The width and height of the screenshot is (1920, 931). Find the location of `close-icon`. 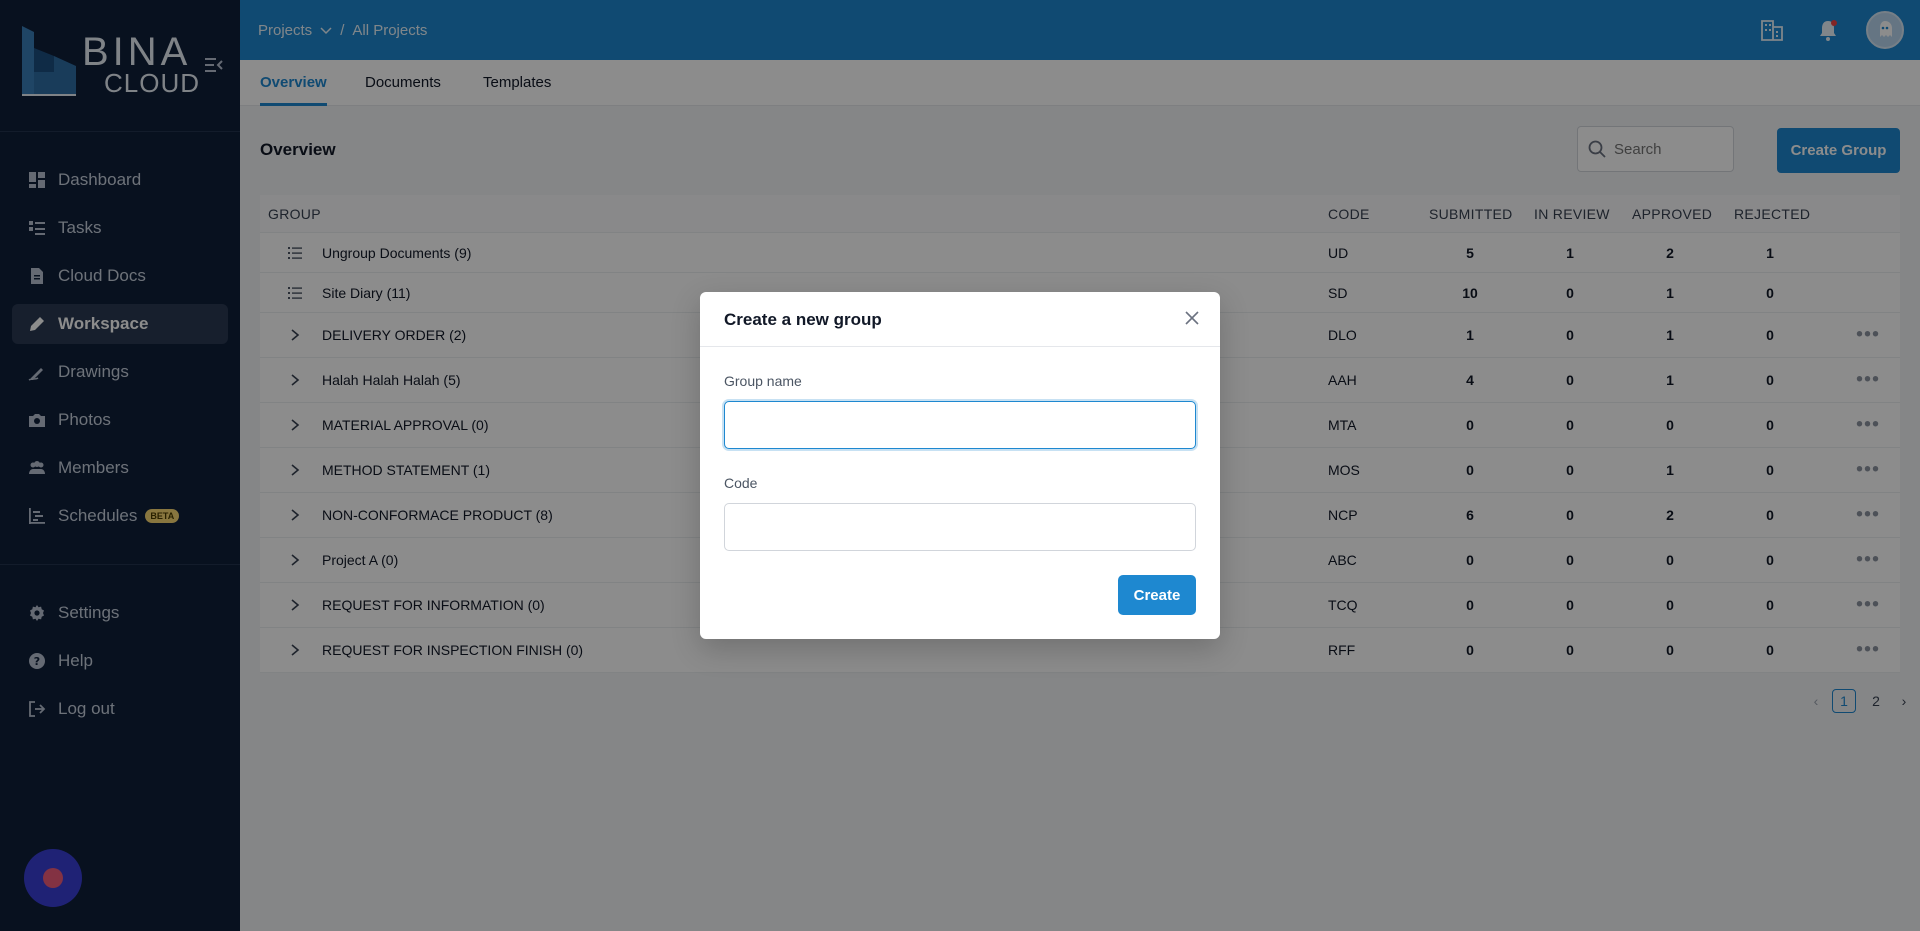

close-icon is located at coordinates (1192, 318).